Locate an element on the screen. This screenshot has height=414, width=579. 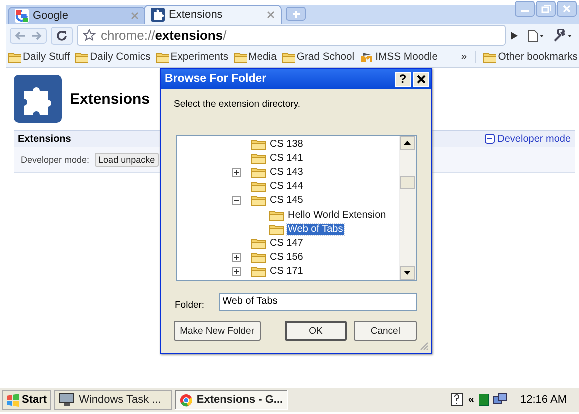
tree-item: CS 145 is located at coordinates (286, 200).